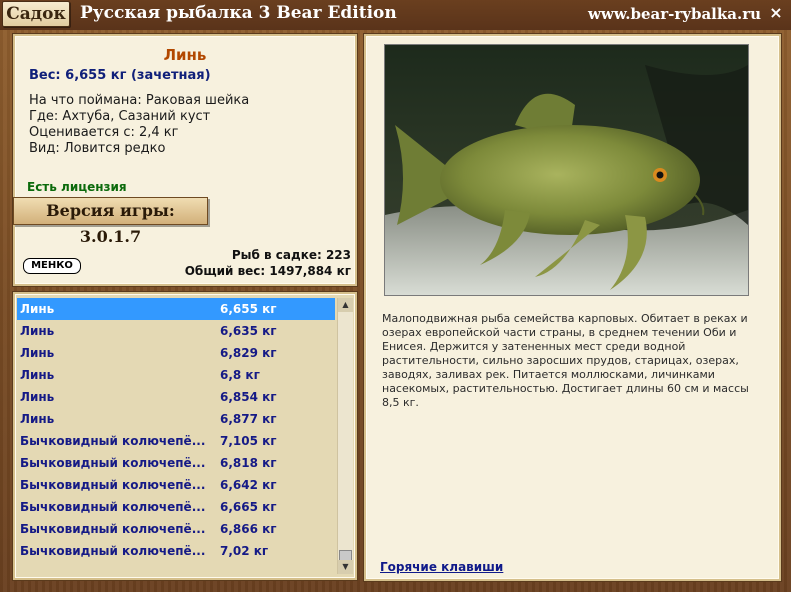 The image size is (791, 592). I want to click on catch-list-item: Линь 6,877 кг, so click(176, 419).